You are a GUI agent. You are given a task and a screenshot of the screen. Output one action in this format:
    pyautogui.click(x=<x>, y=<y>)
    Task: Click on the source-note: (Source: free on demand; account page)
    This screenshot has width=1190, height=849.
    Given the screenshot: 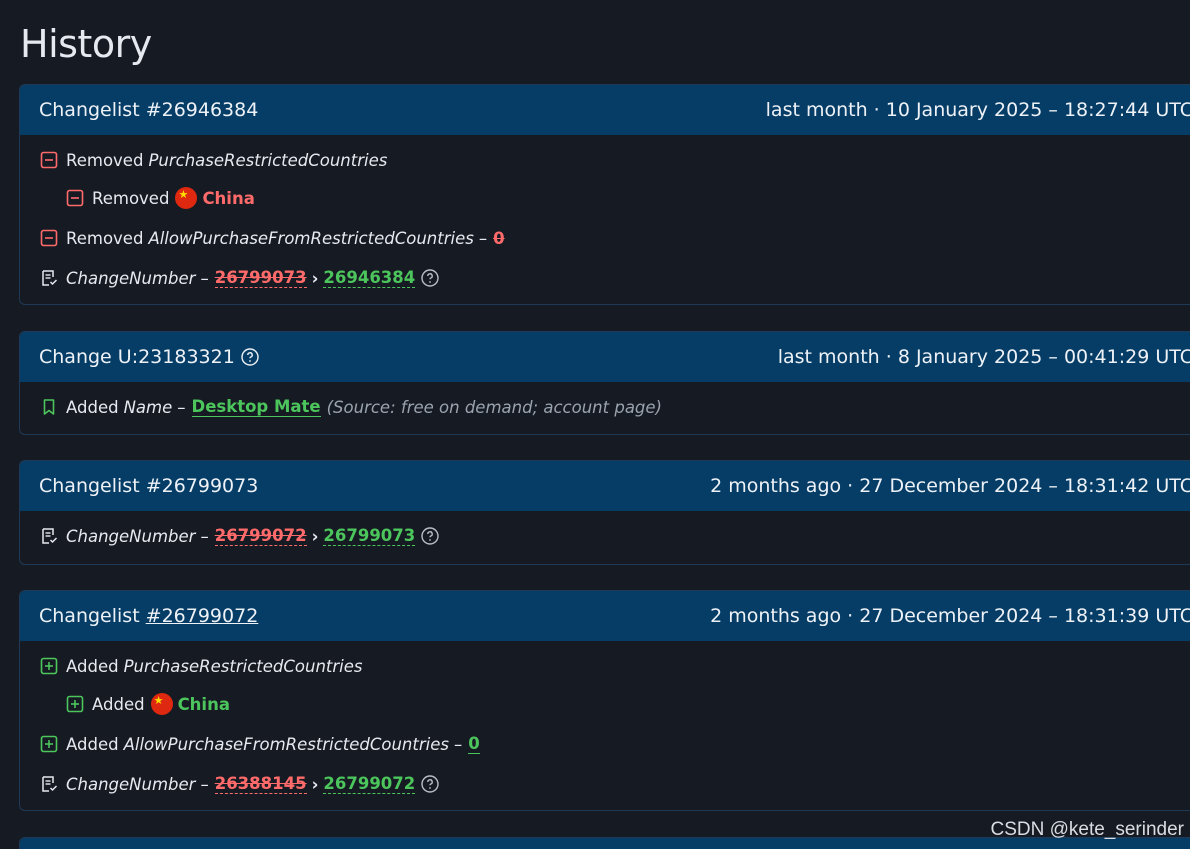 What is the action you would take?
    pyautogui.click(x=494, y=407)
    